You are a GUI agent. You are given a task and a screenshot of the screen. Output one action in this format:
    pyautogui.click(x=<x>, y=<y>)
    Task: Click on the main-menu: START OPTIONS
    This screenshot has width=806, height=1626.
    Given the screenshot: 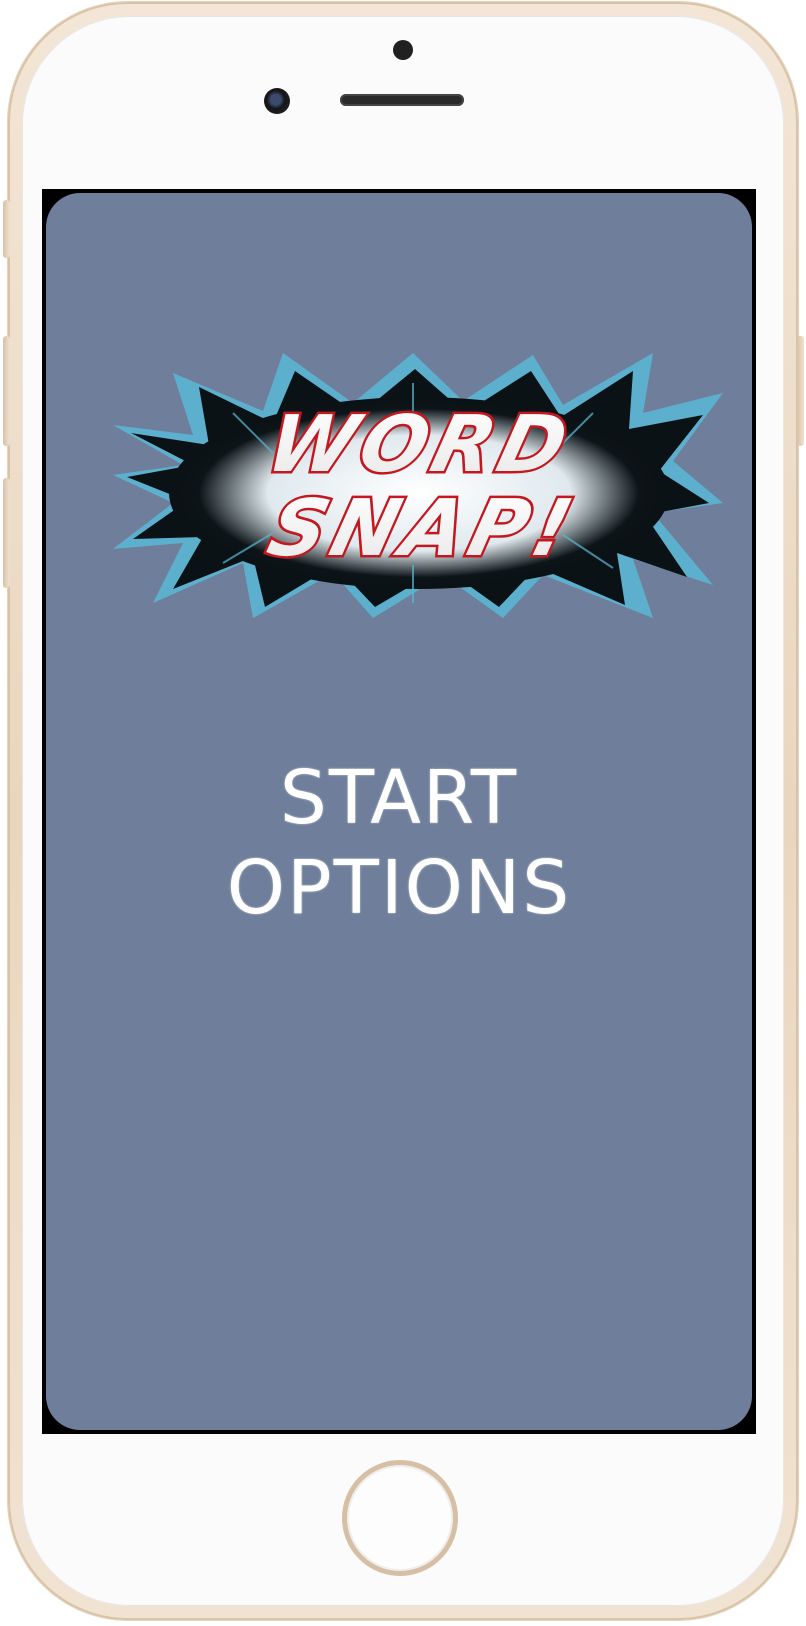 What is the action you would take?
    pyautogui.click(x=399, y=843)
    